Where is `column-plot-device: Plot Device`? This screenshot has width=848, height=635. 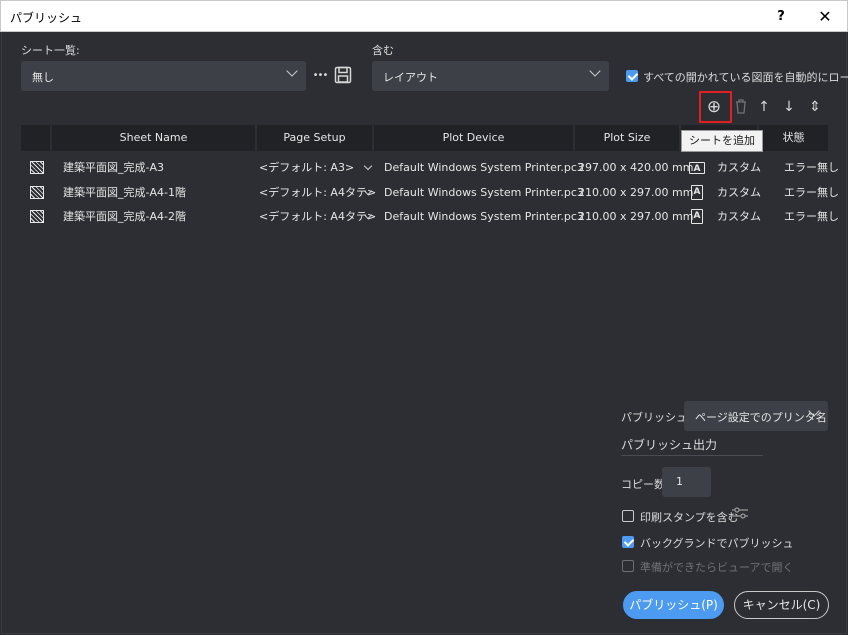
column-plot-device: Plot Device is located at coordinates (473, 138).